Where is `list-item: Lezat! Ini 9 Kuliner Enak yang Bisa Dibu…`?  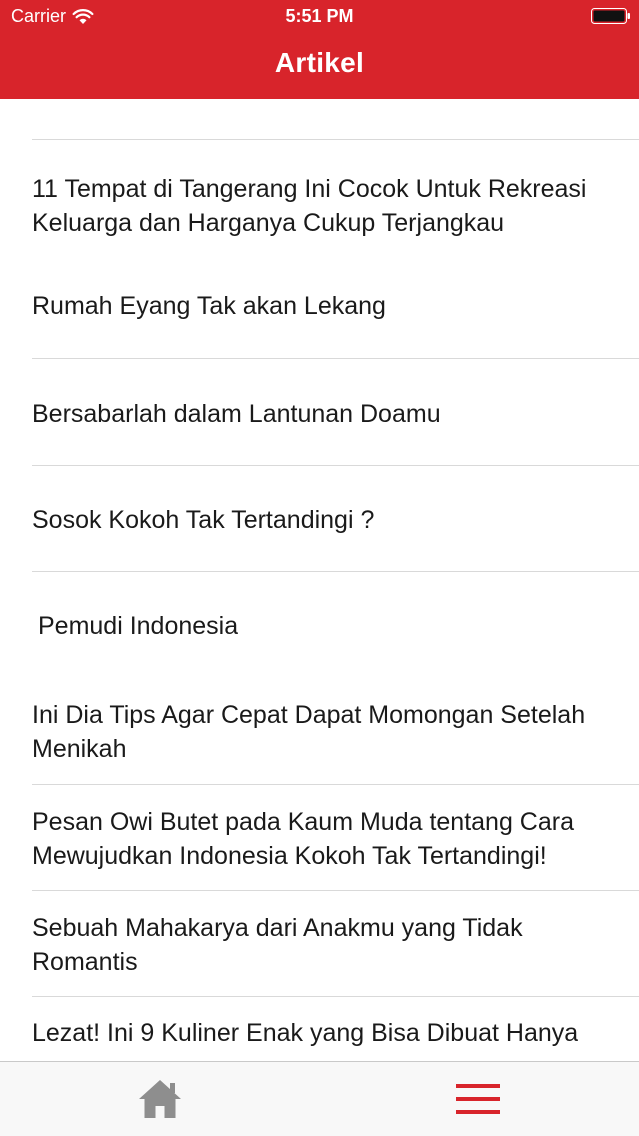
list-item: Lezat! Ini 9 Kuliner Enak yang Bisa Dibu… is located at coordinates (319, 1038).